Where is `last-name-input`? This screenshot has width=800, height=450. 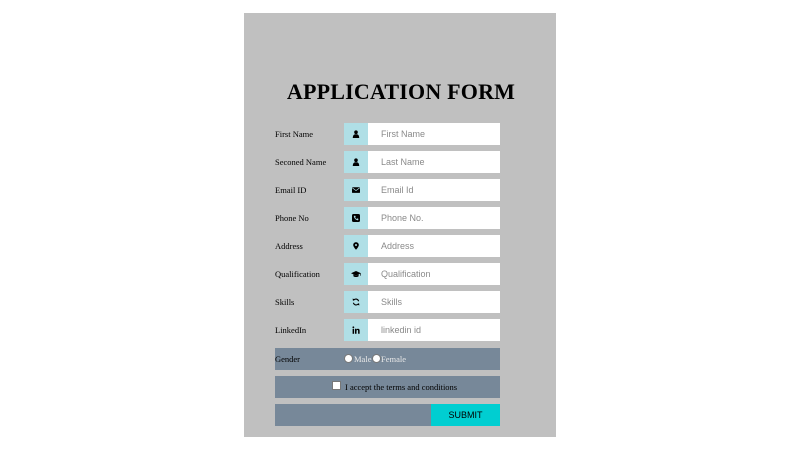
last-name-input is located at coordinates (434, 162).